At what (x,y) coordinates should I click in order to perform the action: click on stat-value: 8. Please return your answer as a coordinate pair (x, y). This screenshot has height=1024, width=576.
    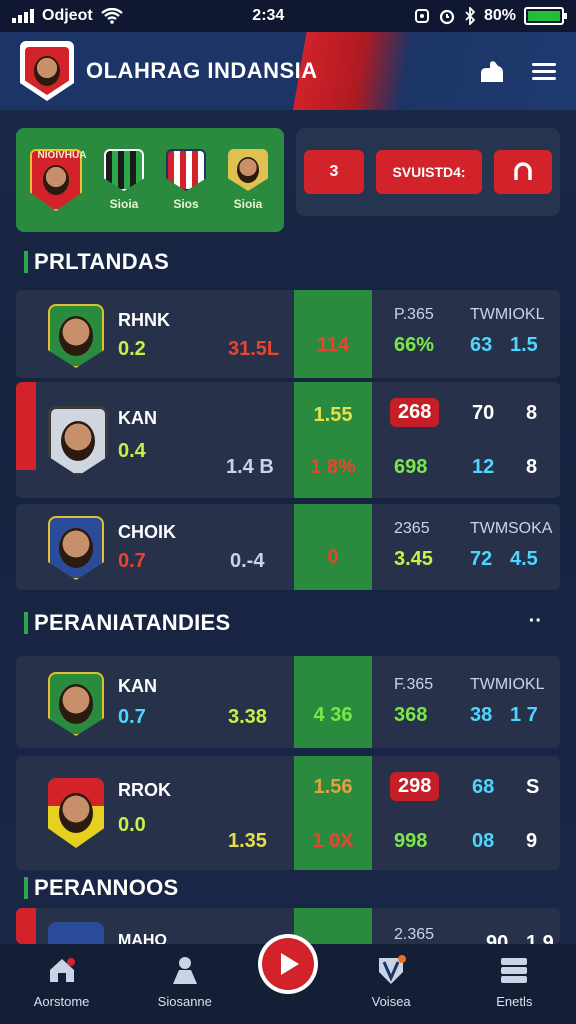
    Looking at the image, I should click on (532, 467).